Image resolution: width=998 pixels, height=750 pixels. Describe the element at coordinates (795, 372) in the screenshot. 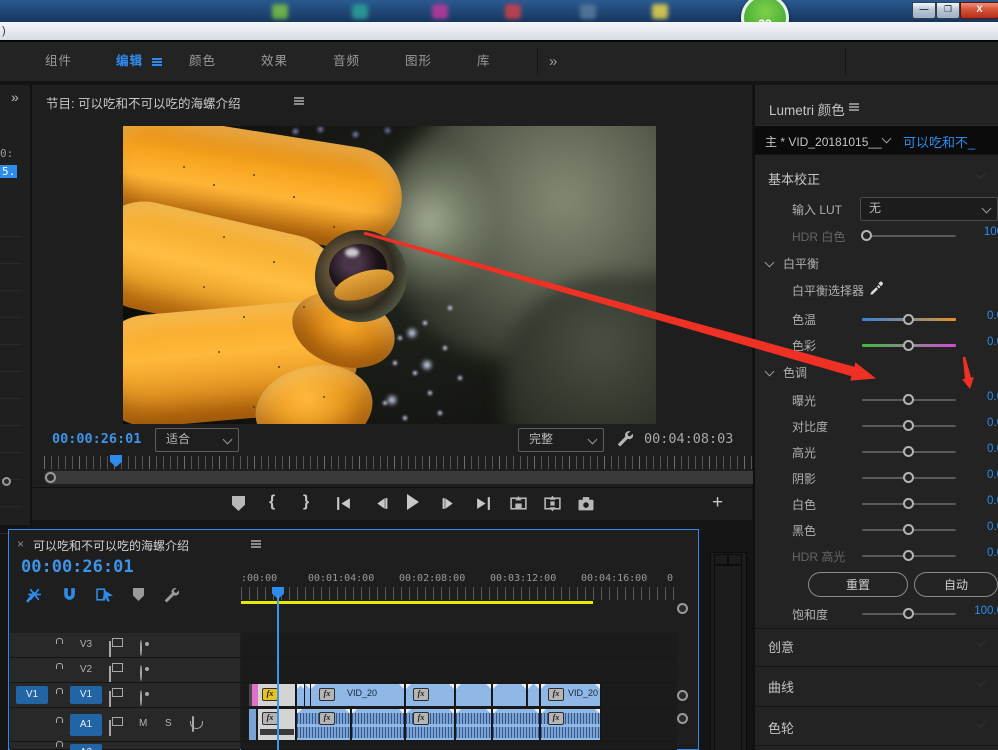

I see `tone-group-label: 色调` at that location.